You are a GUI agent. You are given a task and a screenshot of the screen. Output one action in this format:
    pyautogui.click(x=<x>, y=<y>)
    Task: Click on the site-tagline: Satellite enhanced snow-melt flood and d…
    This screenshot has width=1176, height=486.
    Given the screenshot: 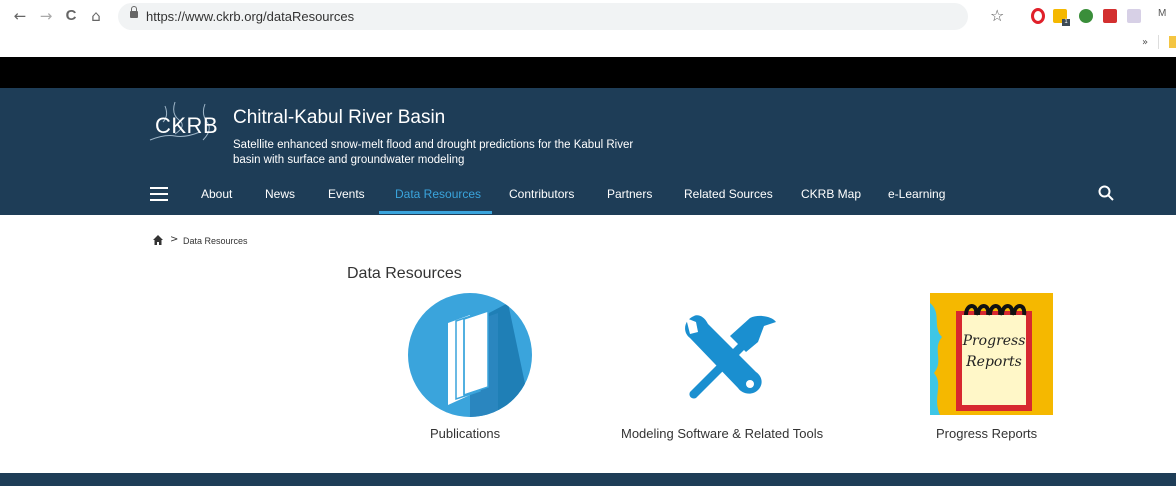 What is the action you would take?
    pyautogui.click(x=433, y=152)
    